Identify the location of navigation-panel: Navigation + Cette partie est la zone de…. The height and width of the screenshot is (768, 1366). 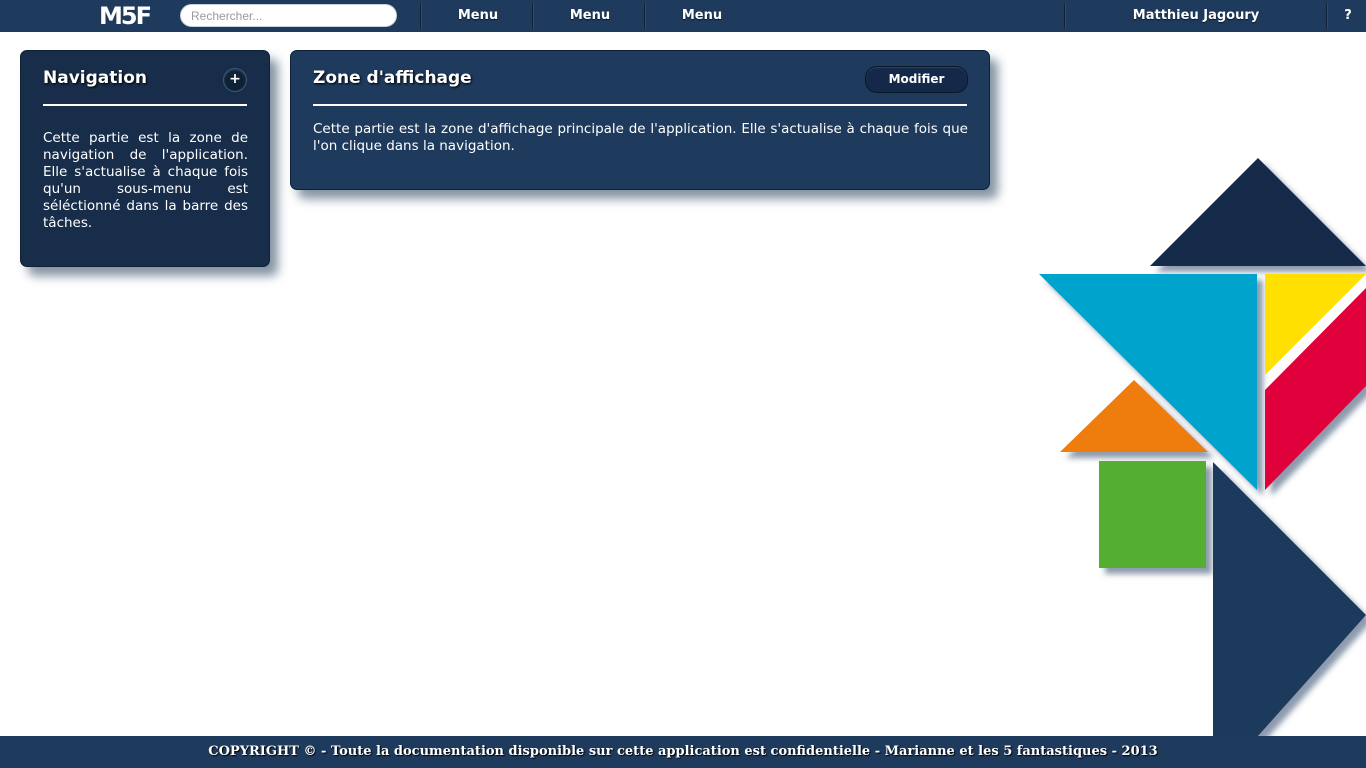
(145, 158).